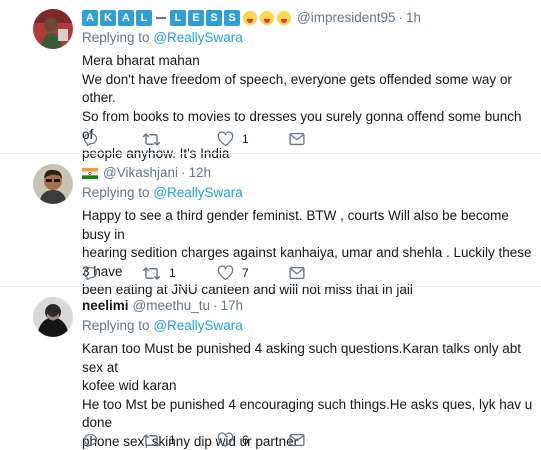 Image resolution: width=541 pixels, height=450 pixels. Describe the element at coordinates (179, 139) in the screenshot. I see `retweet-button` at that location.